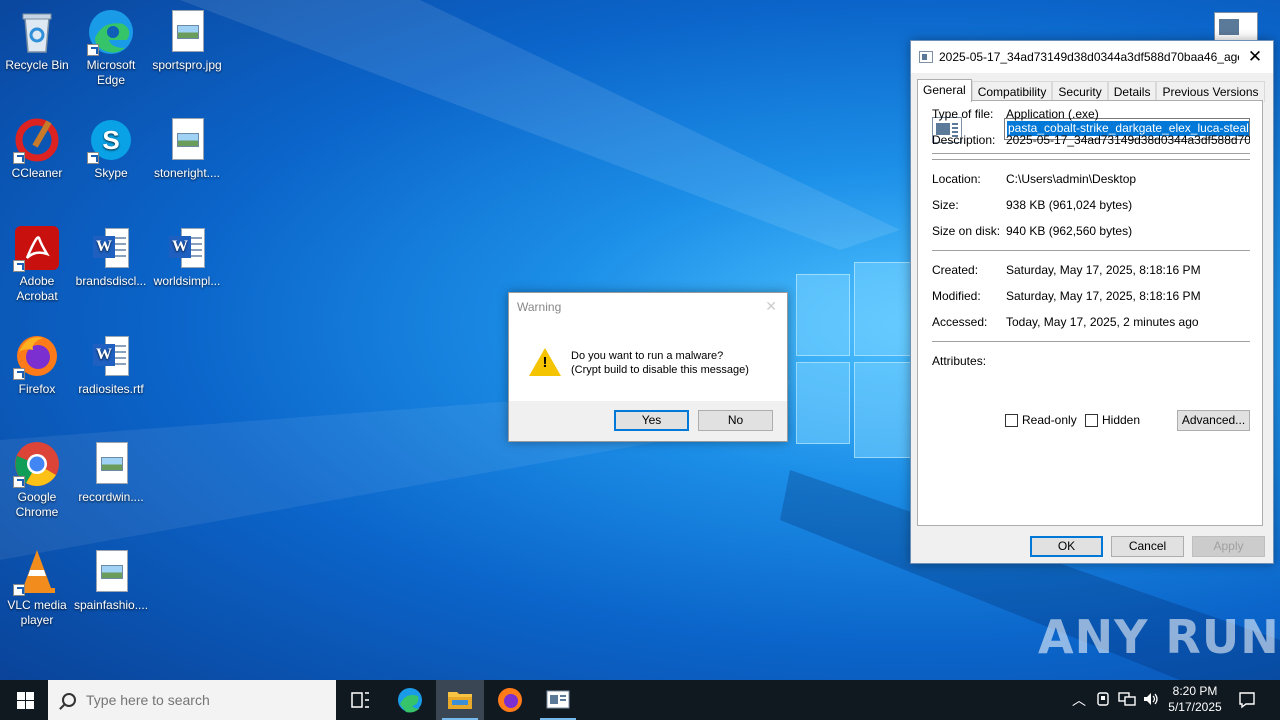 The height and width of the screenshot is (720, 1280). Describe the element at coordinates (944, 90) in the screenshot. I see `tab-general: General` at that location.